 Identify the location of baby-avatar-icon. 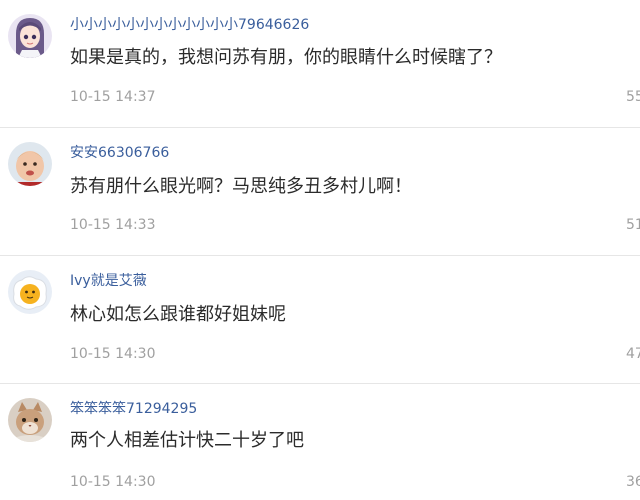
(30, 164).